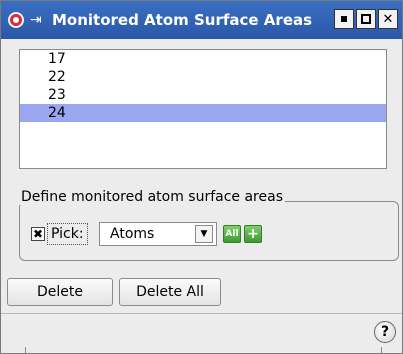  I want to click on select-all-button: All, so click(232, 234).